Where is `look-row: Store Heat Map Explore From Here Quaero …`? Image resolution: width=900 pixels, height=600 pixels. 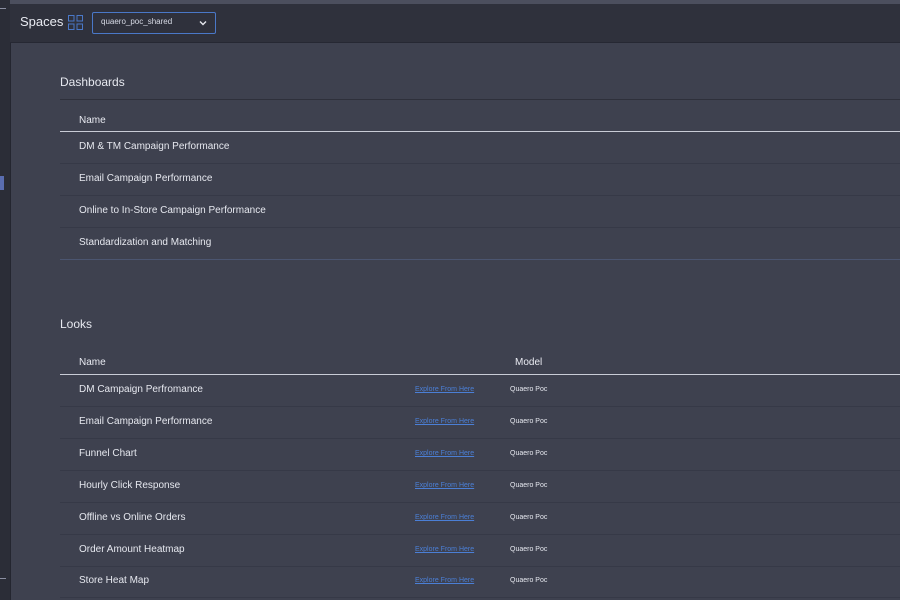 look-row: Store Heat Map Explore From Here Quaero … is located at coordinates (480, 582).